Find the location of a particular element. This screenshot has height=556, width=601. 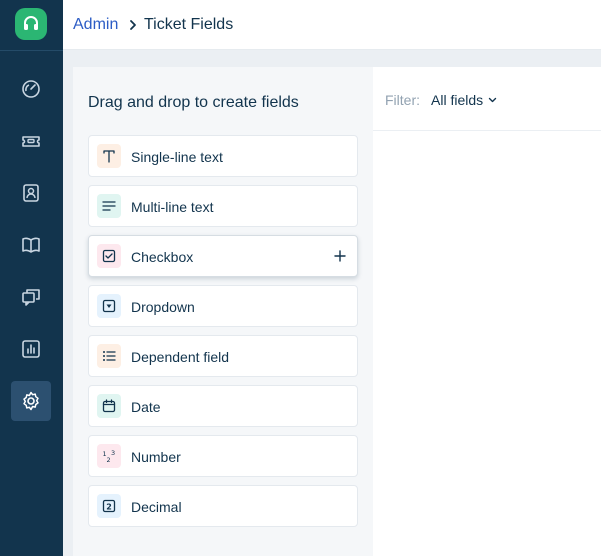

headset-logo-icon is located at coordinates (31, 23).